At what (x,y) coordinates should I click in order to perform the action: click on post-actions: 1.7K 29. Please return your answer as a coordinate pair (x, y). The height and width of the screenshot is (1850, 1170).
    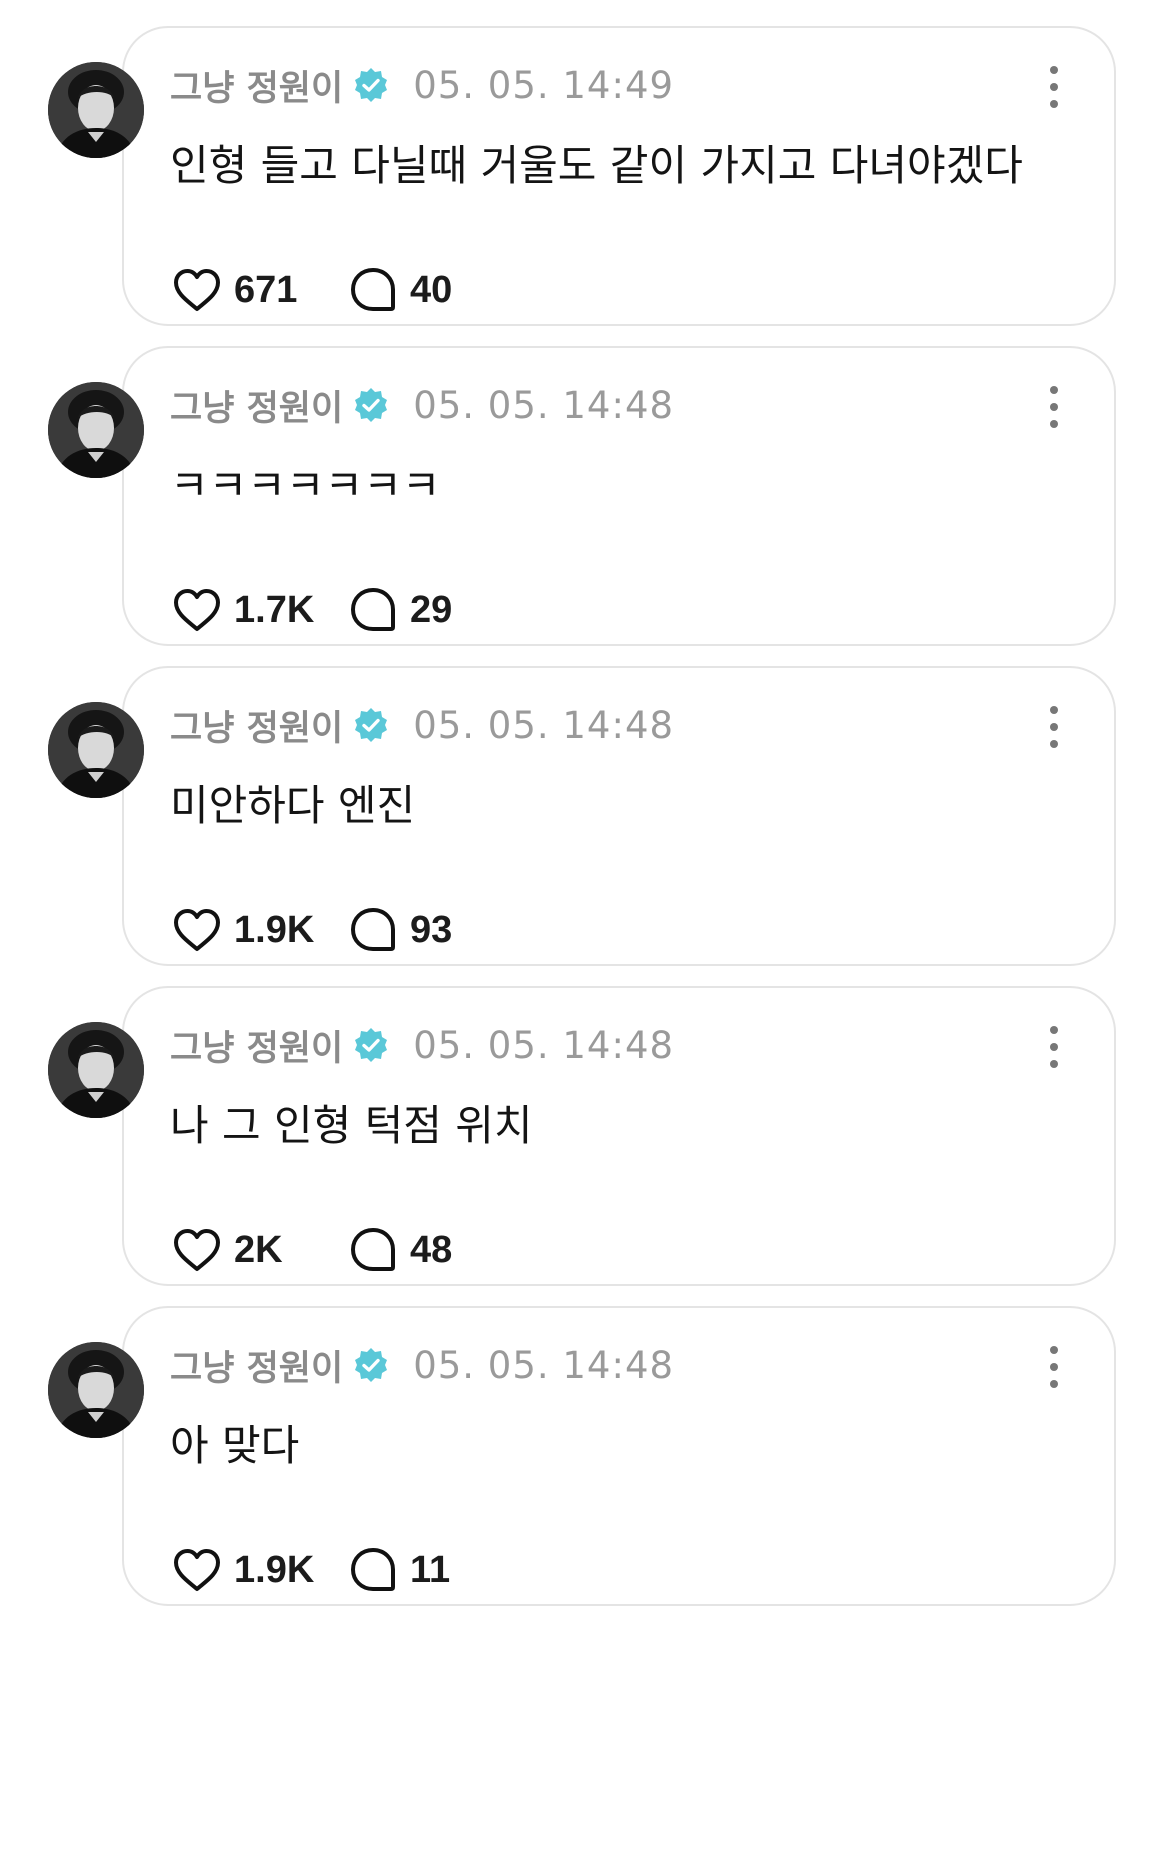
    Looking at the image, I should click on (311, 610).